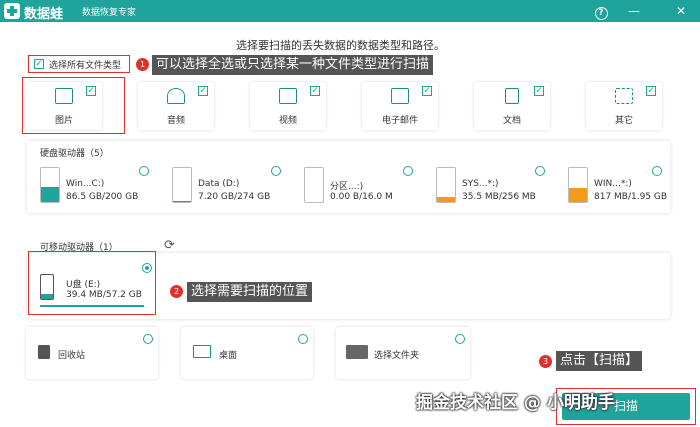  I want to click on drive-size: 7.20 GB/274 GB, so click(234, 197).